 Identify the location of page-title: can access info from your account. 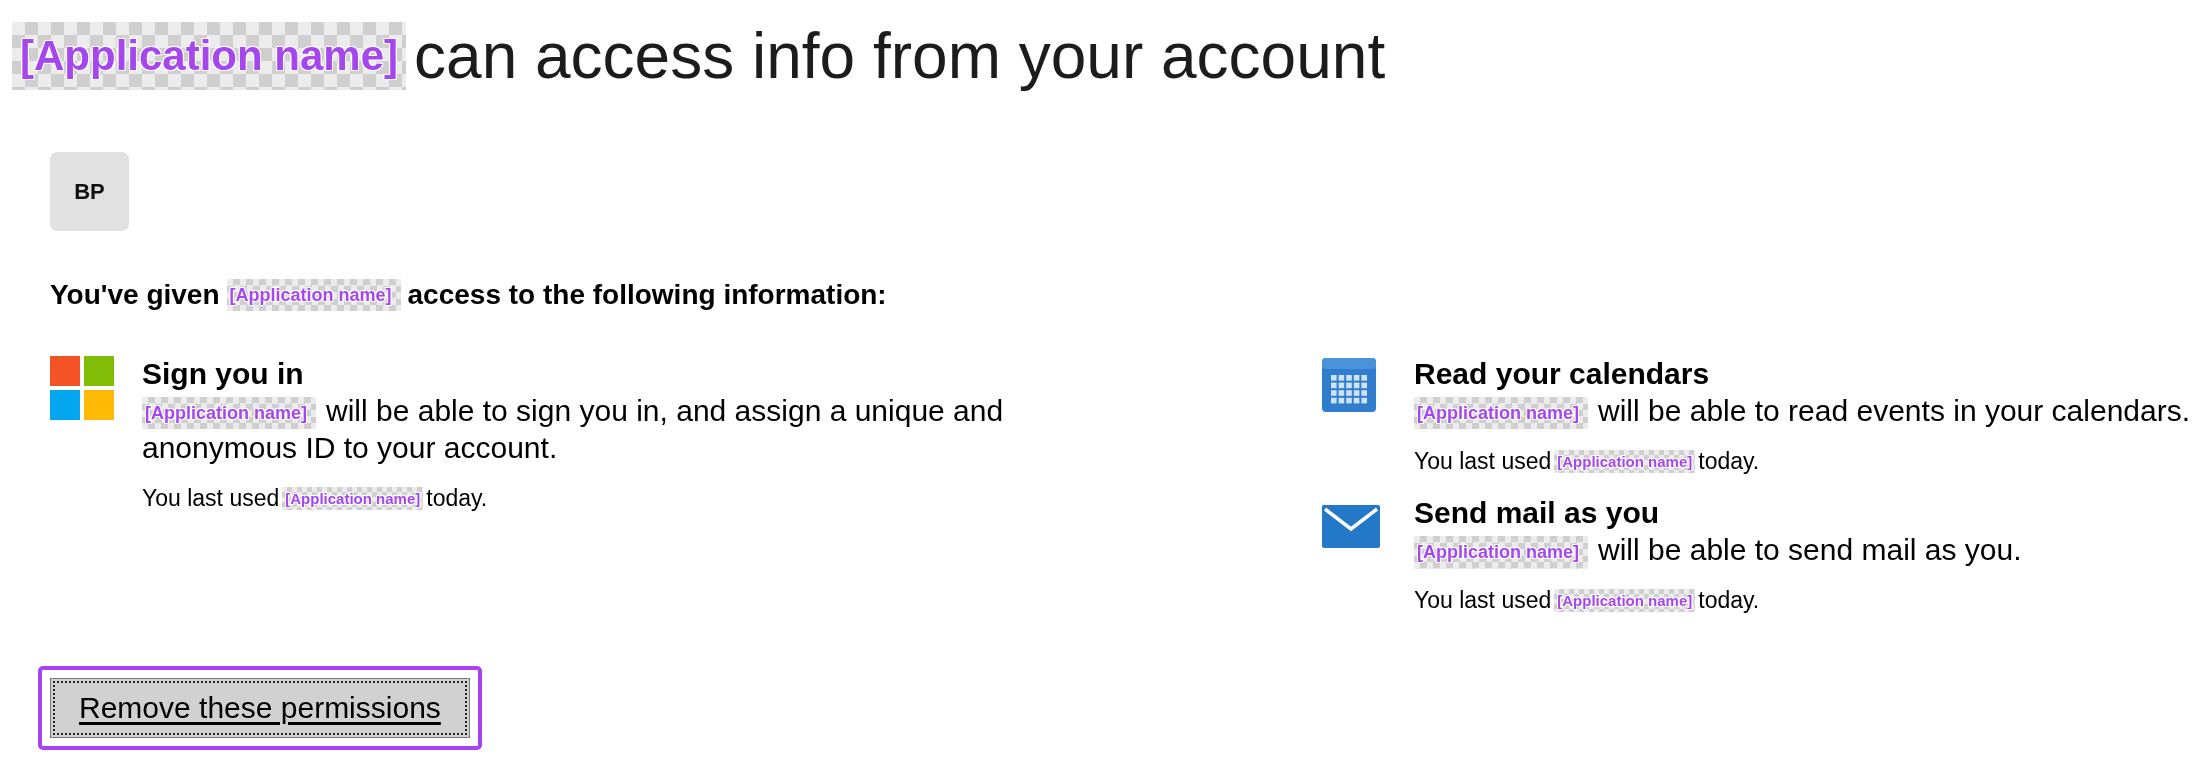
(900, 56).